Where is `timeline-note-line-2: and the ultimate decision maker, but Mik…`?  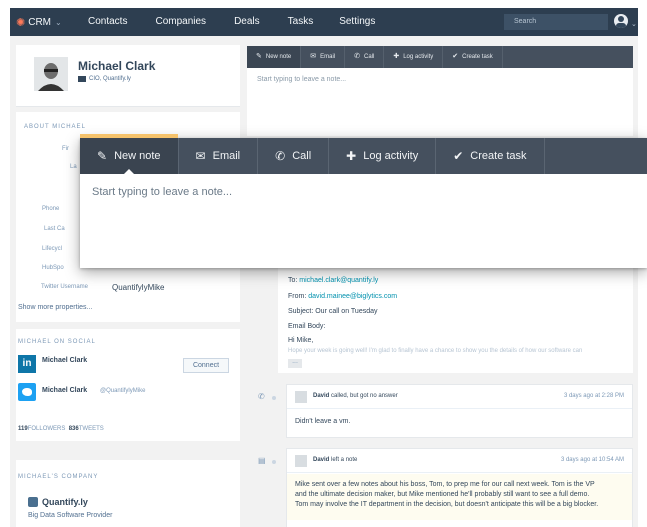
timeline-note-line-2: and the ultimate decision maker, but Mik… is located at coordinates (442, 494).